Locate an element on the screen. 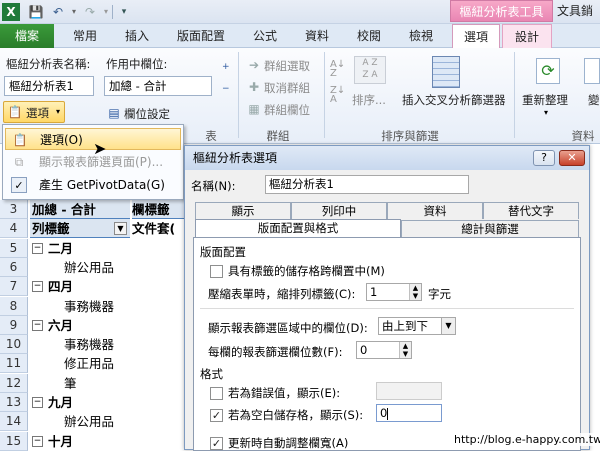  group-selection-button: ➔ 群組選取 is located at coordinates (284, 65).